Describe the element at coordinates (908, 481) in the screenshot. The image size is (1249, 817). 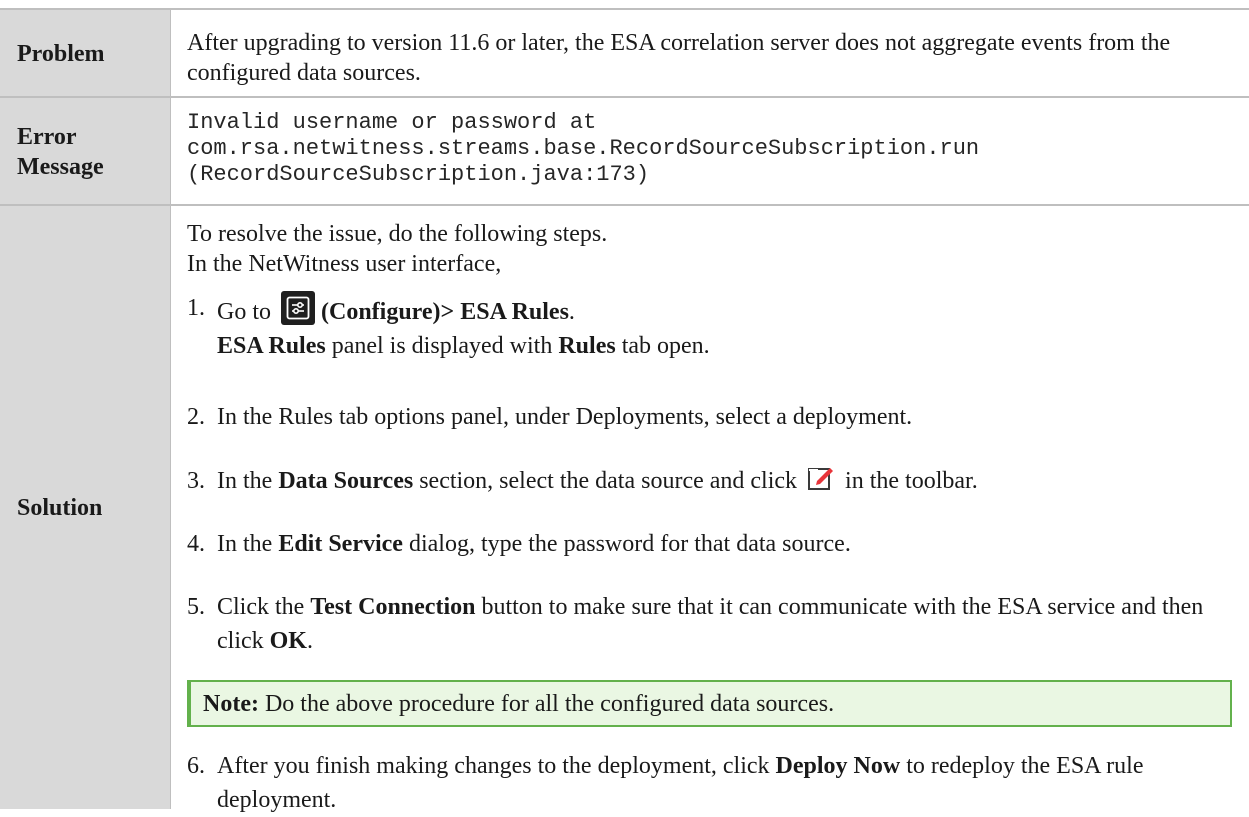
I see `step-3-post: in the toolbar.` at that location.